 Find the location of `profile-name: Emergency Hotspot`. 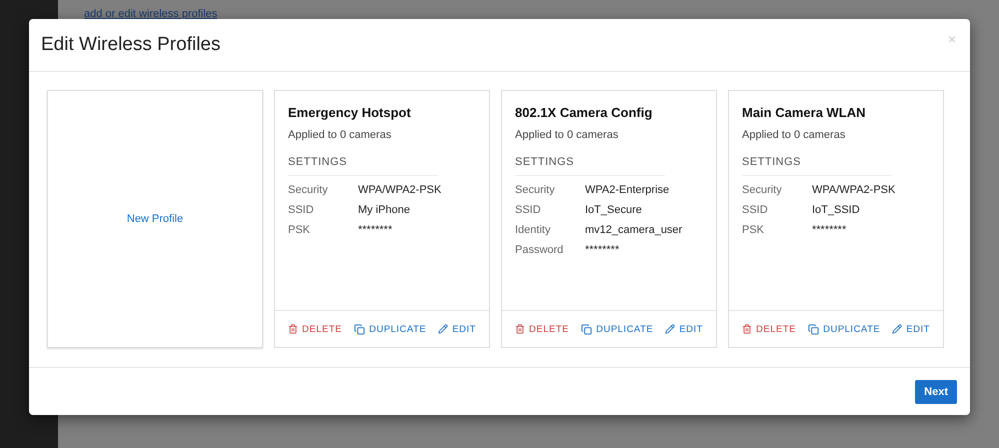

profile-name: Emergency Hotspot is located at coordinates (350, 112).